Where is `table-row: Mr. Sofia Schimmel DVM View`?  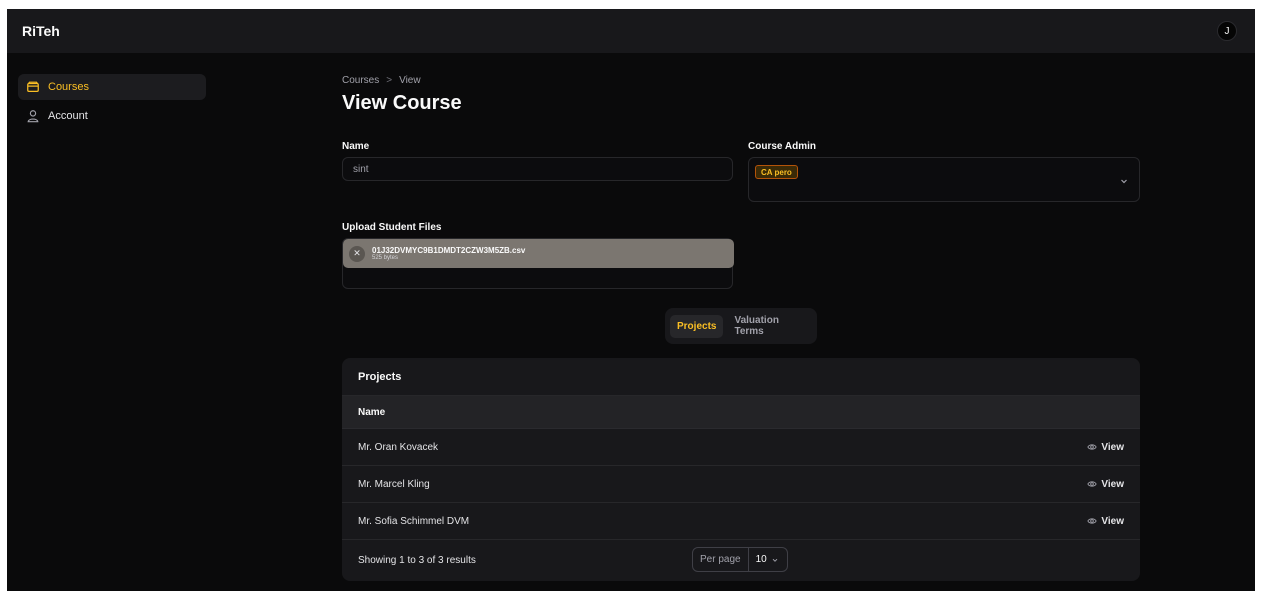 table-row: Mr. Sofia Schimmel DVM View is located at coordinates (741, 521).